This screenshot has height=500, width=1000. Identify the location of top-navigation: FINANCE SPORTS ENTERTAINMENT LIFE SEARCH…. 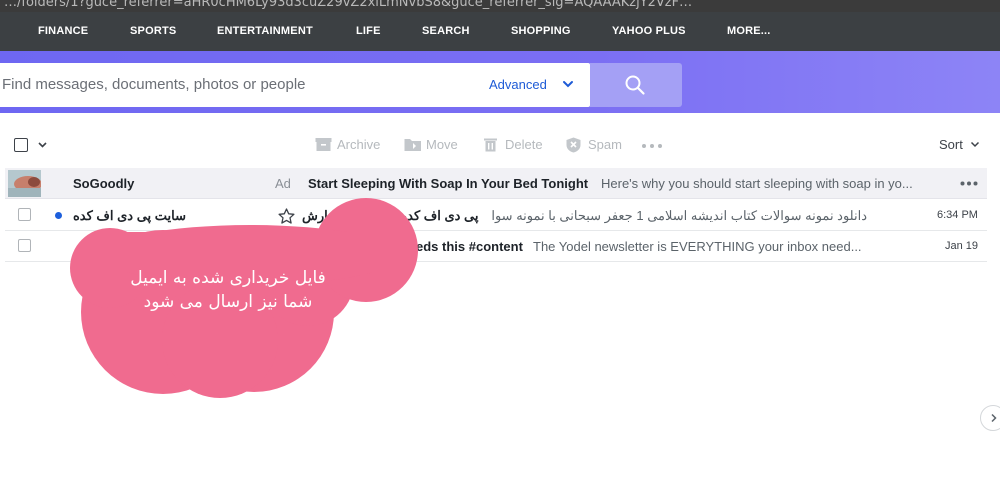
(500, 31).